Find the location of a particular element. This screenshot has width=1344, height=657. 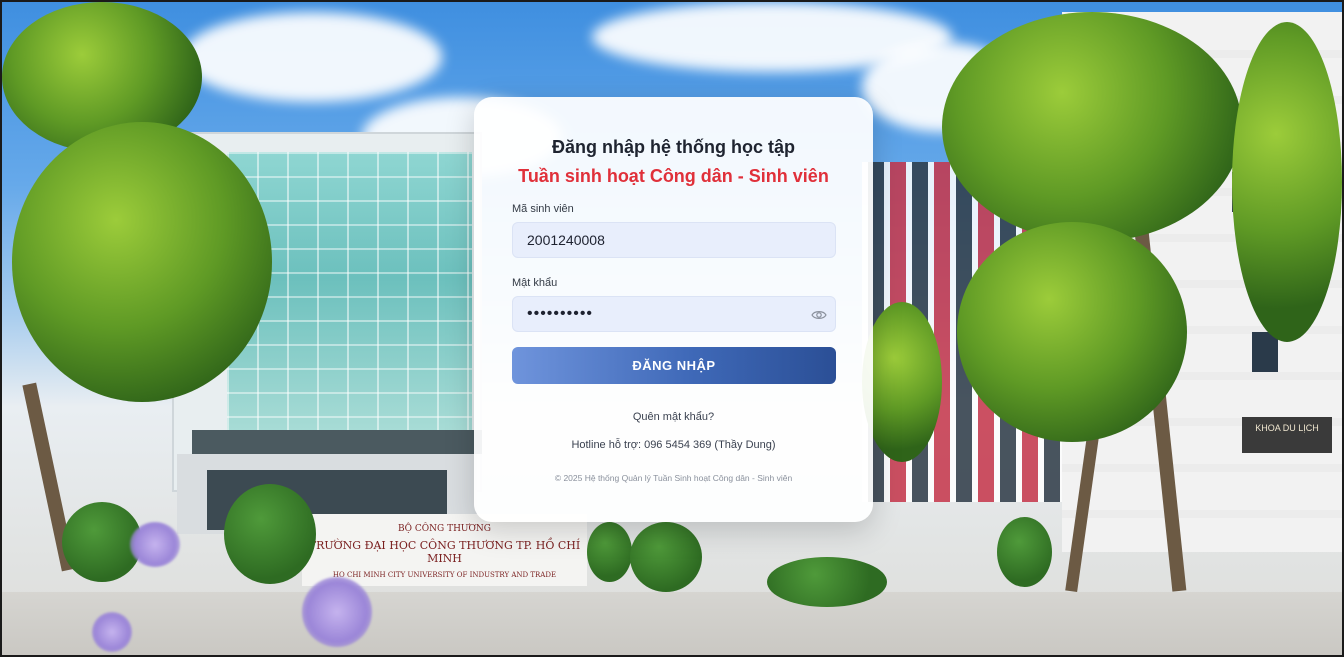

login-button: ĐĂNG NHẬP is located at coordinates (674, 365).